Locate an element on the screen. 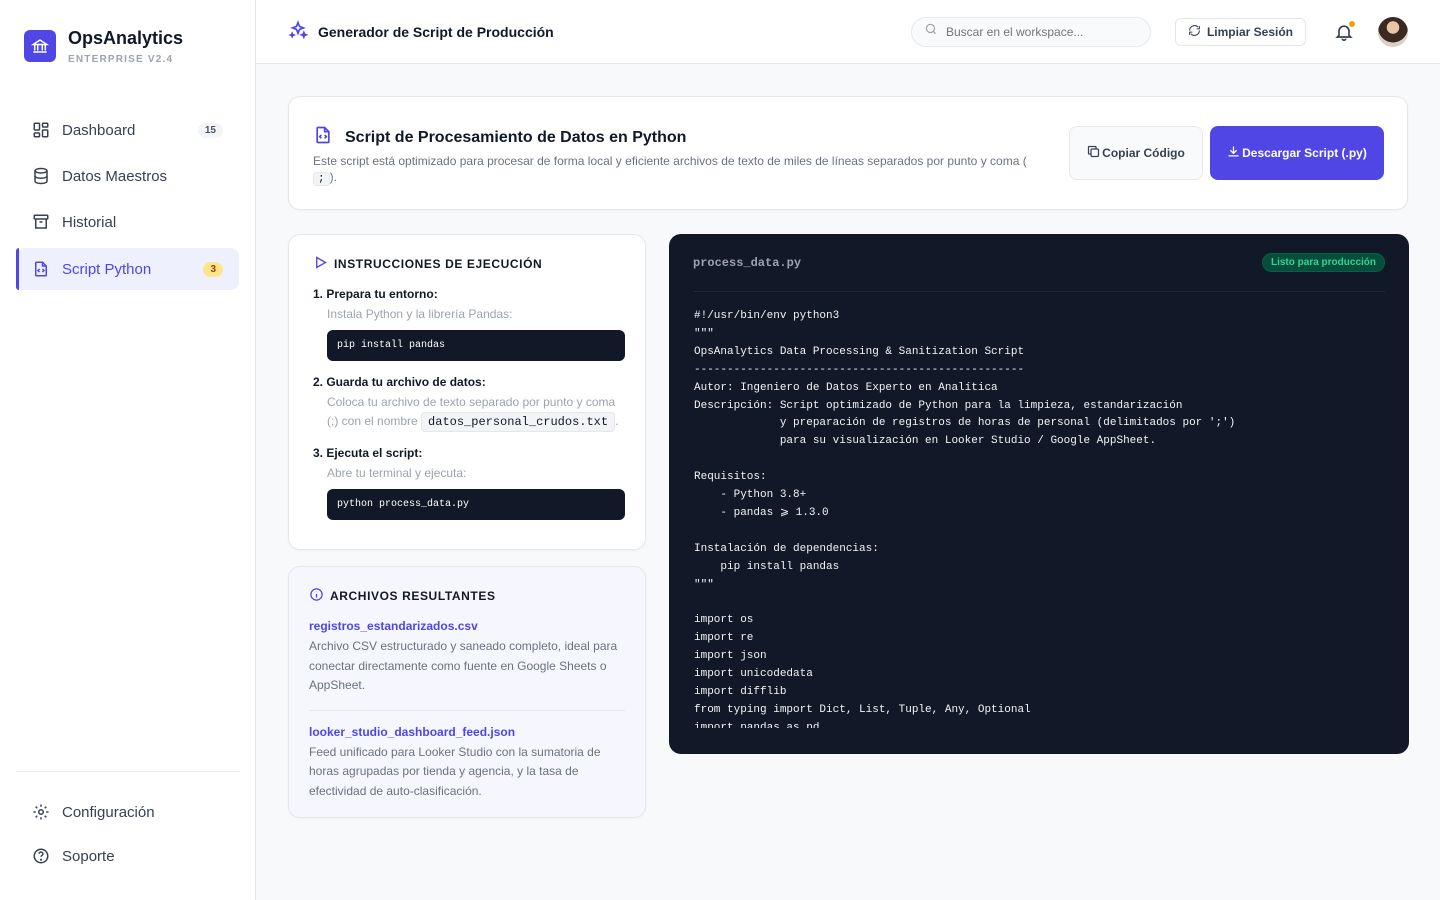 This screenshot has height=900, width=1440. code-line: import unicodedata is located at coordinates (753, 674).